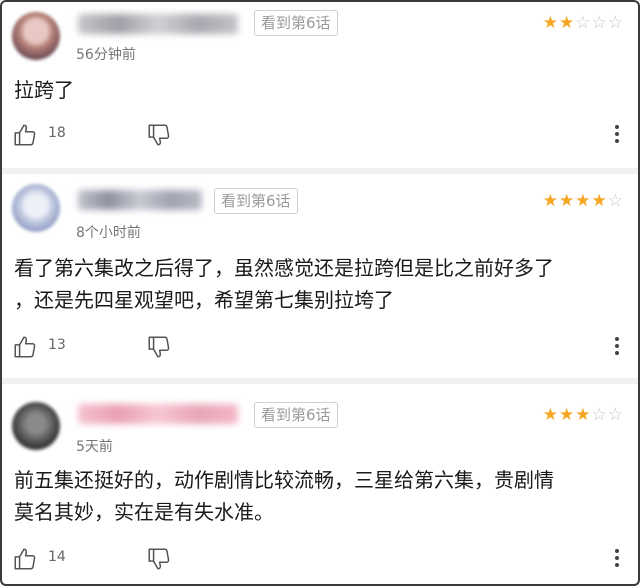 This screenshot has height=586, width=640. What do you see at coordinates (575, 201) in the screenshot?
I see `star-filled-icon: ★★★★` at bounding box center [575, 201].